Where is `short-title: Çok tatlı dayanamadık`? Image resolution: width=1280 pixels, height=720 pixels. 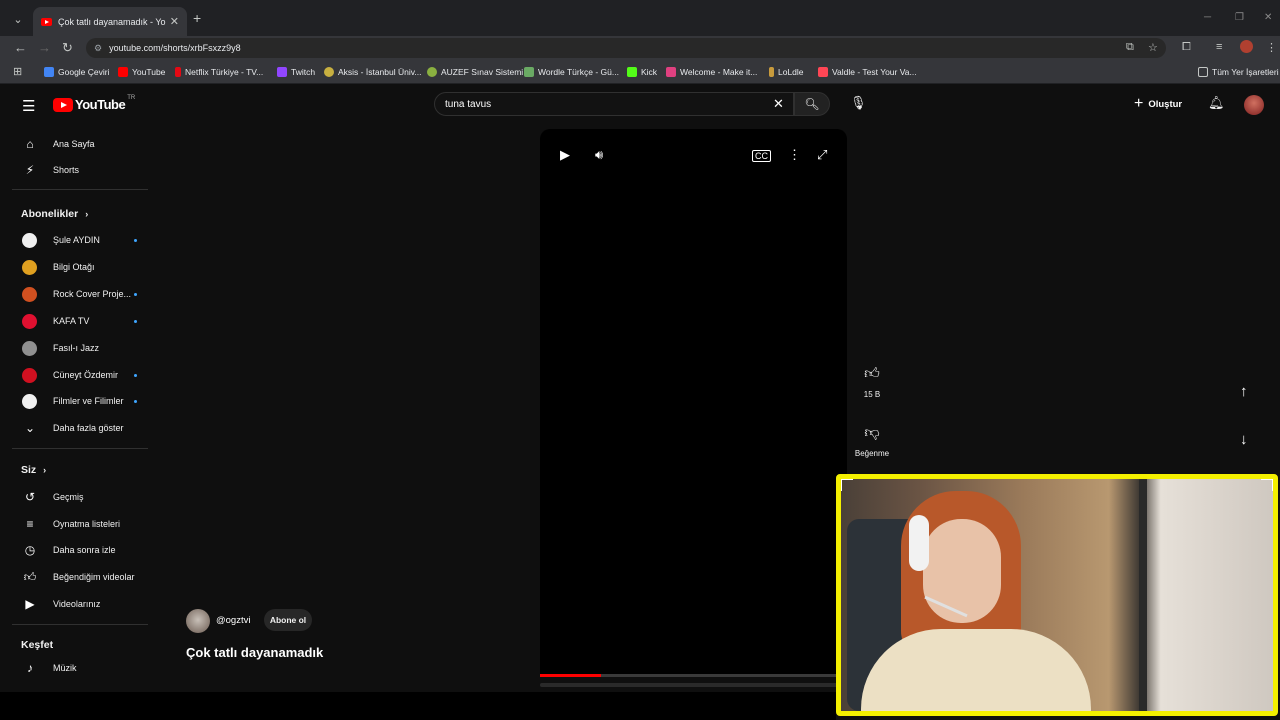 short-title: Çok tatlı dayanamadık is located at coordinates (255, 652).